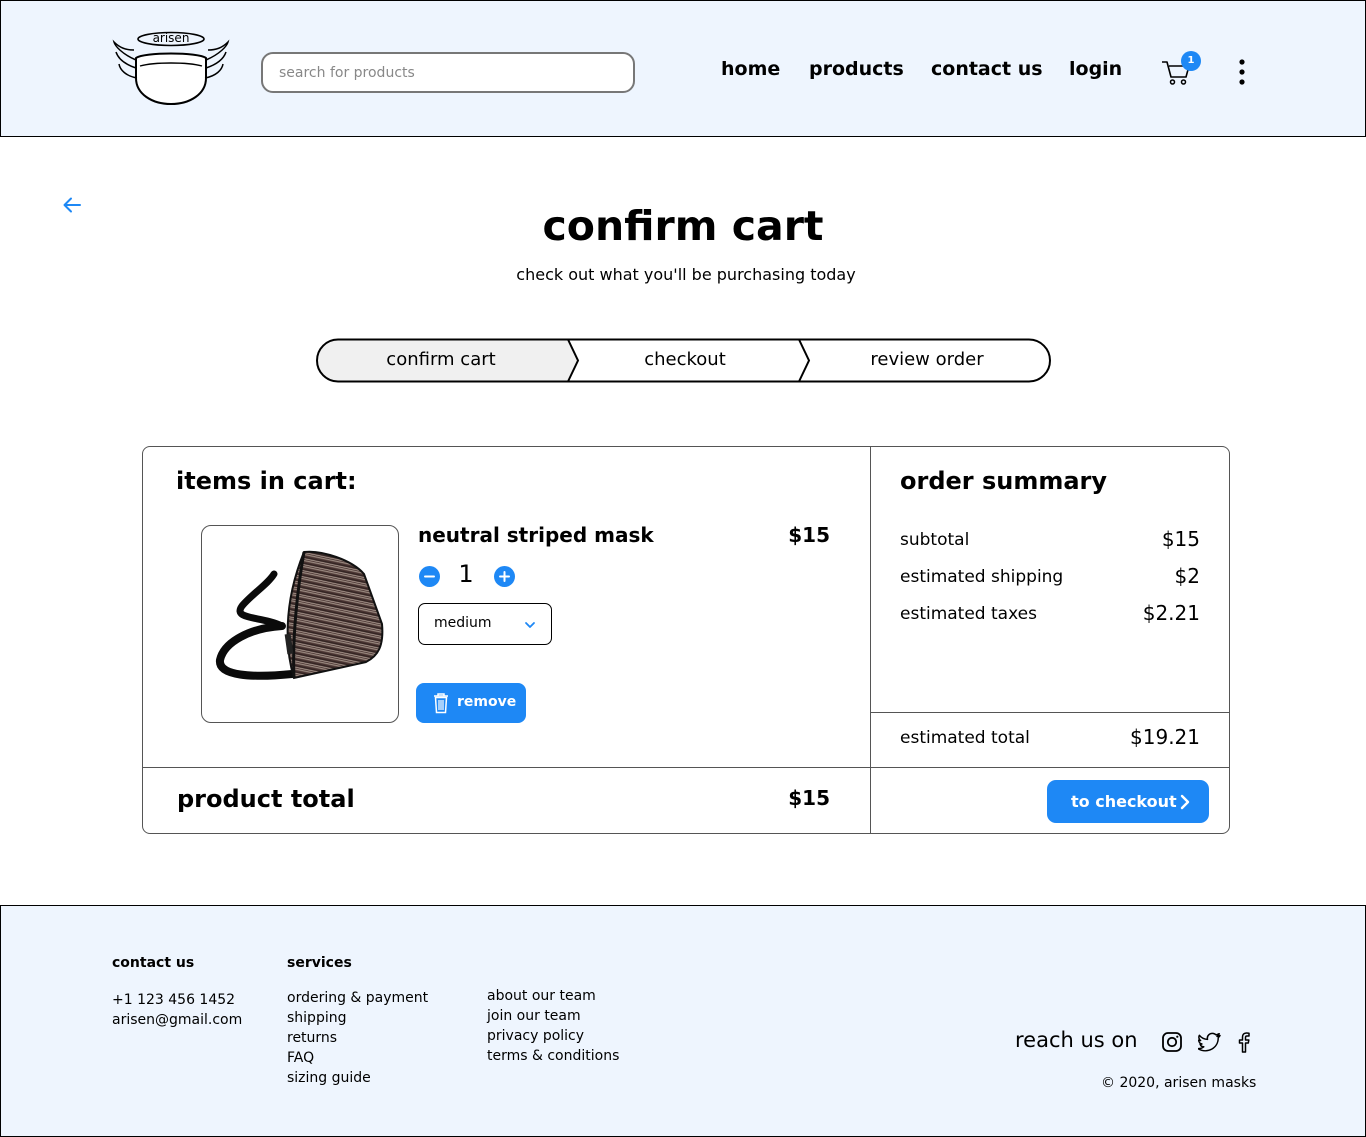  I want to click on decrease-quantity-button, so click(429, 576).